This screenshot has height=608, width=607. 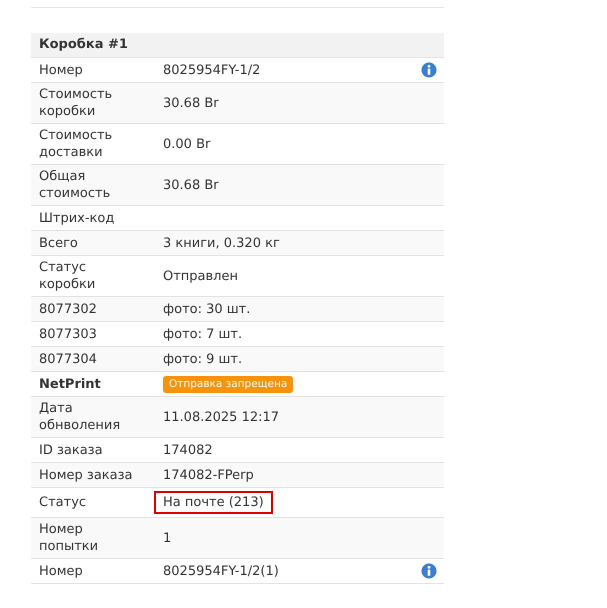 What do you see at coordinates (188, 450) in the screenshot?
I see `row-value: 174082` at bounding box center [188, 450].